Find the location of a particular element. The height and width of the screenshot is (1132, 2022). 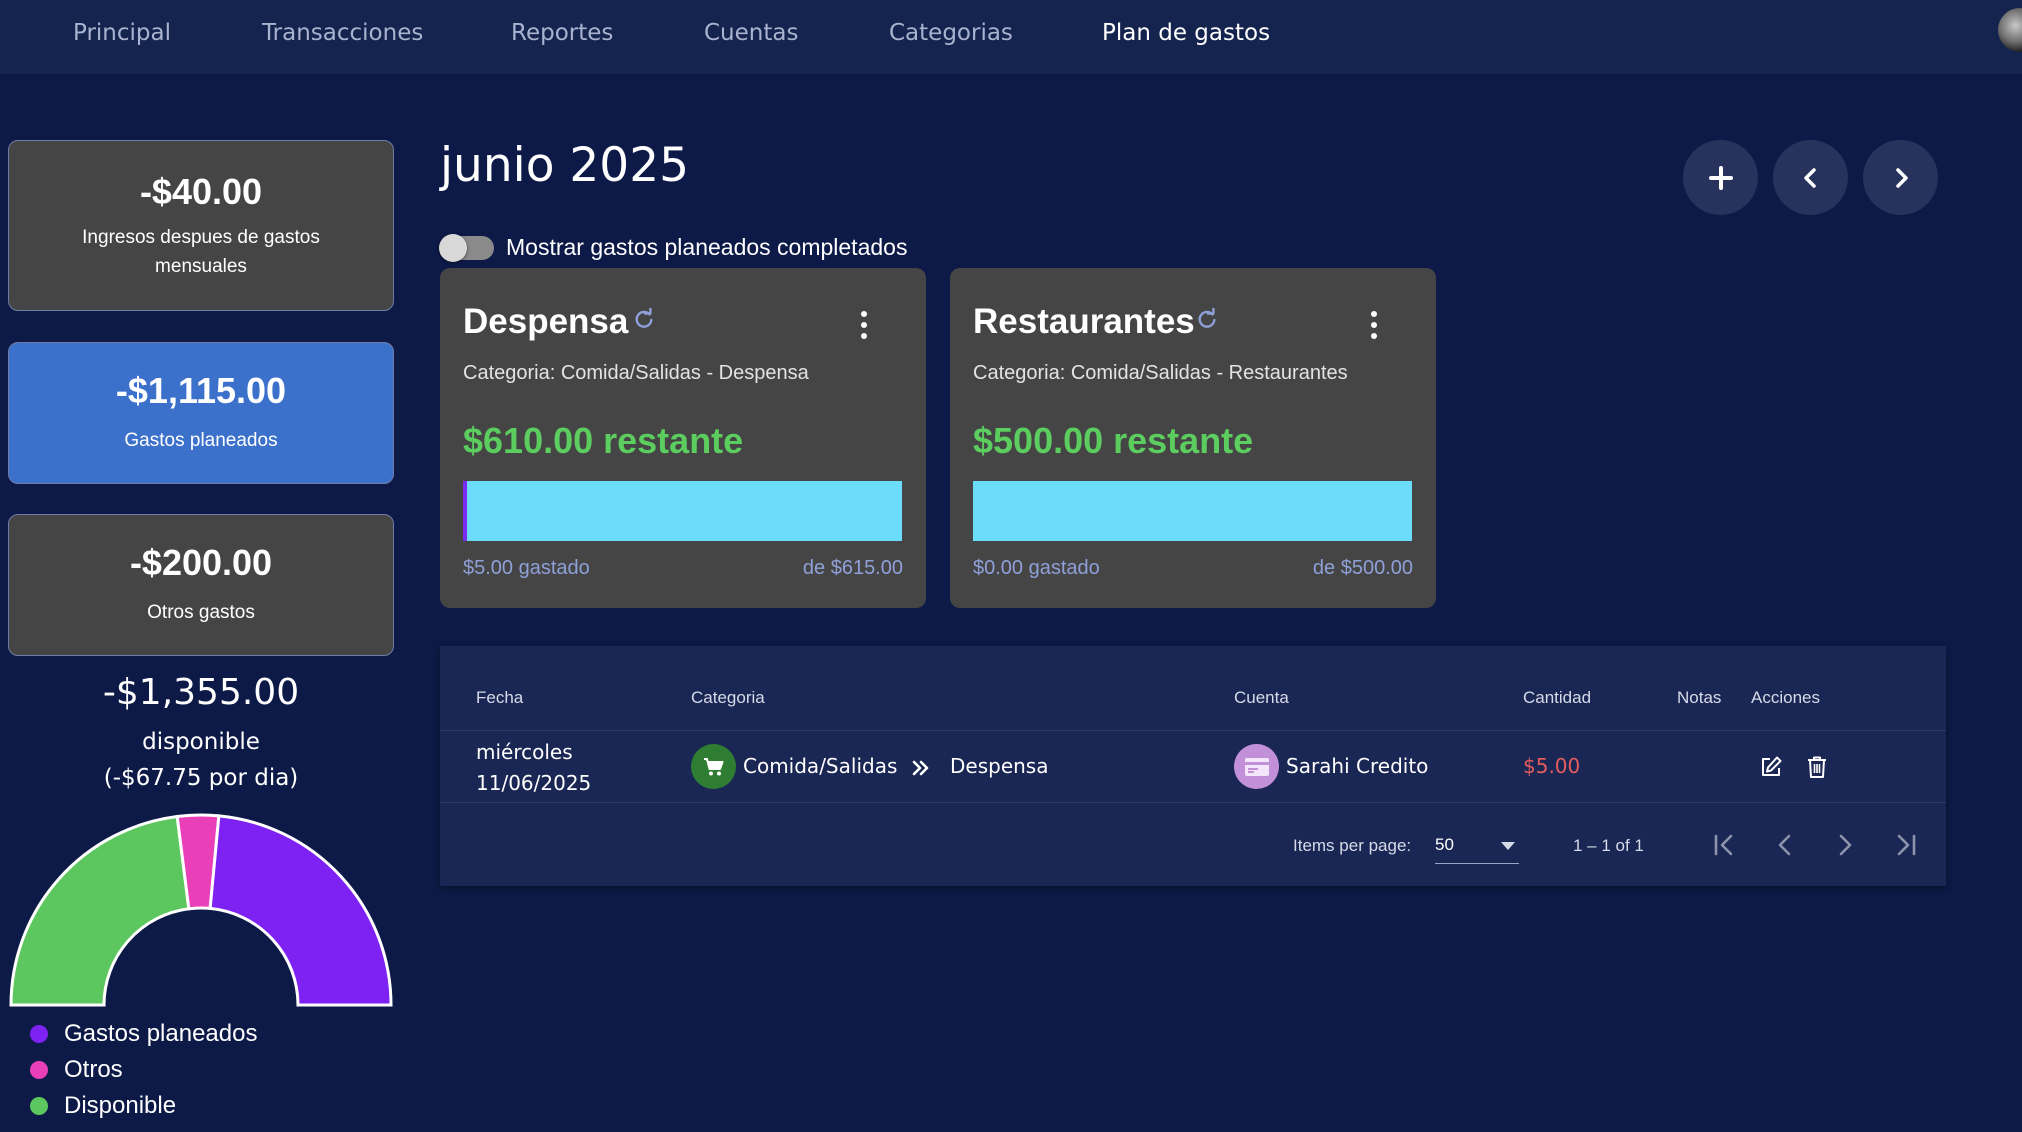

donut-segment-disponible is located at coordinates (100, 910).